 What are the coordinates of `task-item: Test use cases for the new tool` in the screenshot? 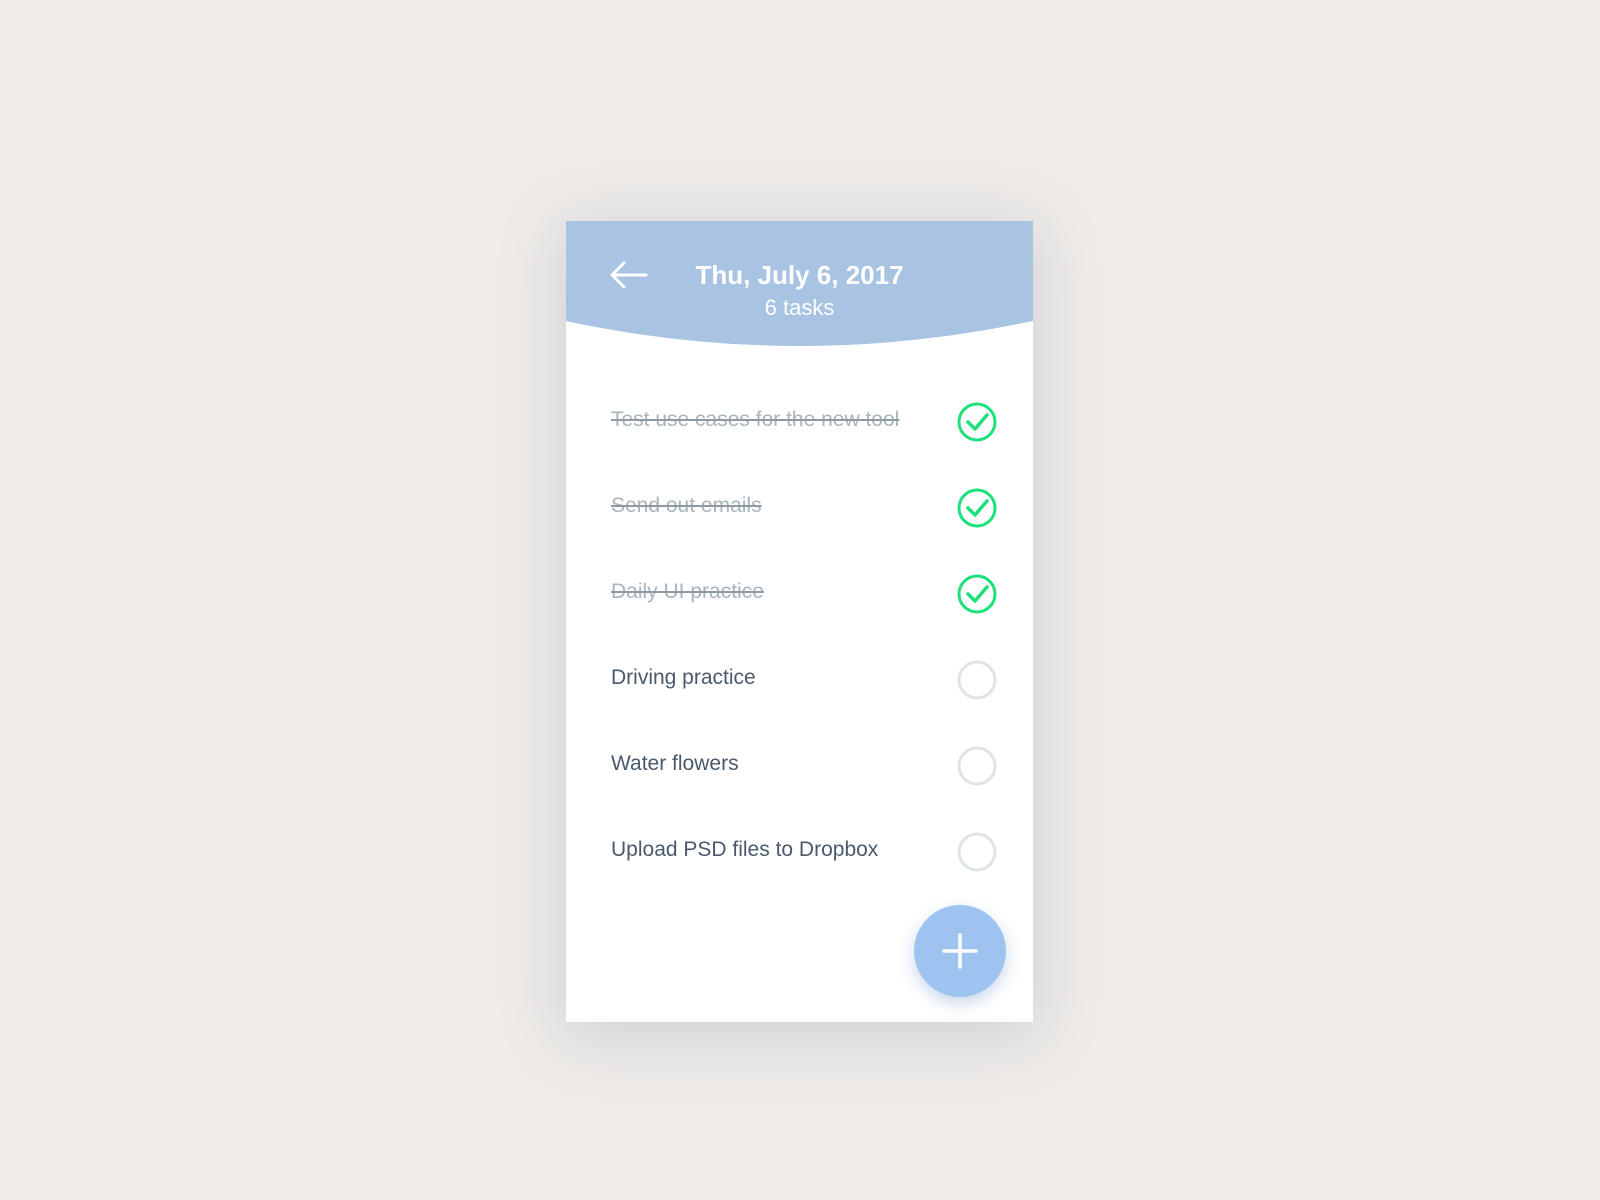 It's located at (799, 424).